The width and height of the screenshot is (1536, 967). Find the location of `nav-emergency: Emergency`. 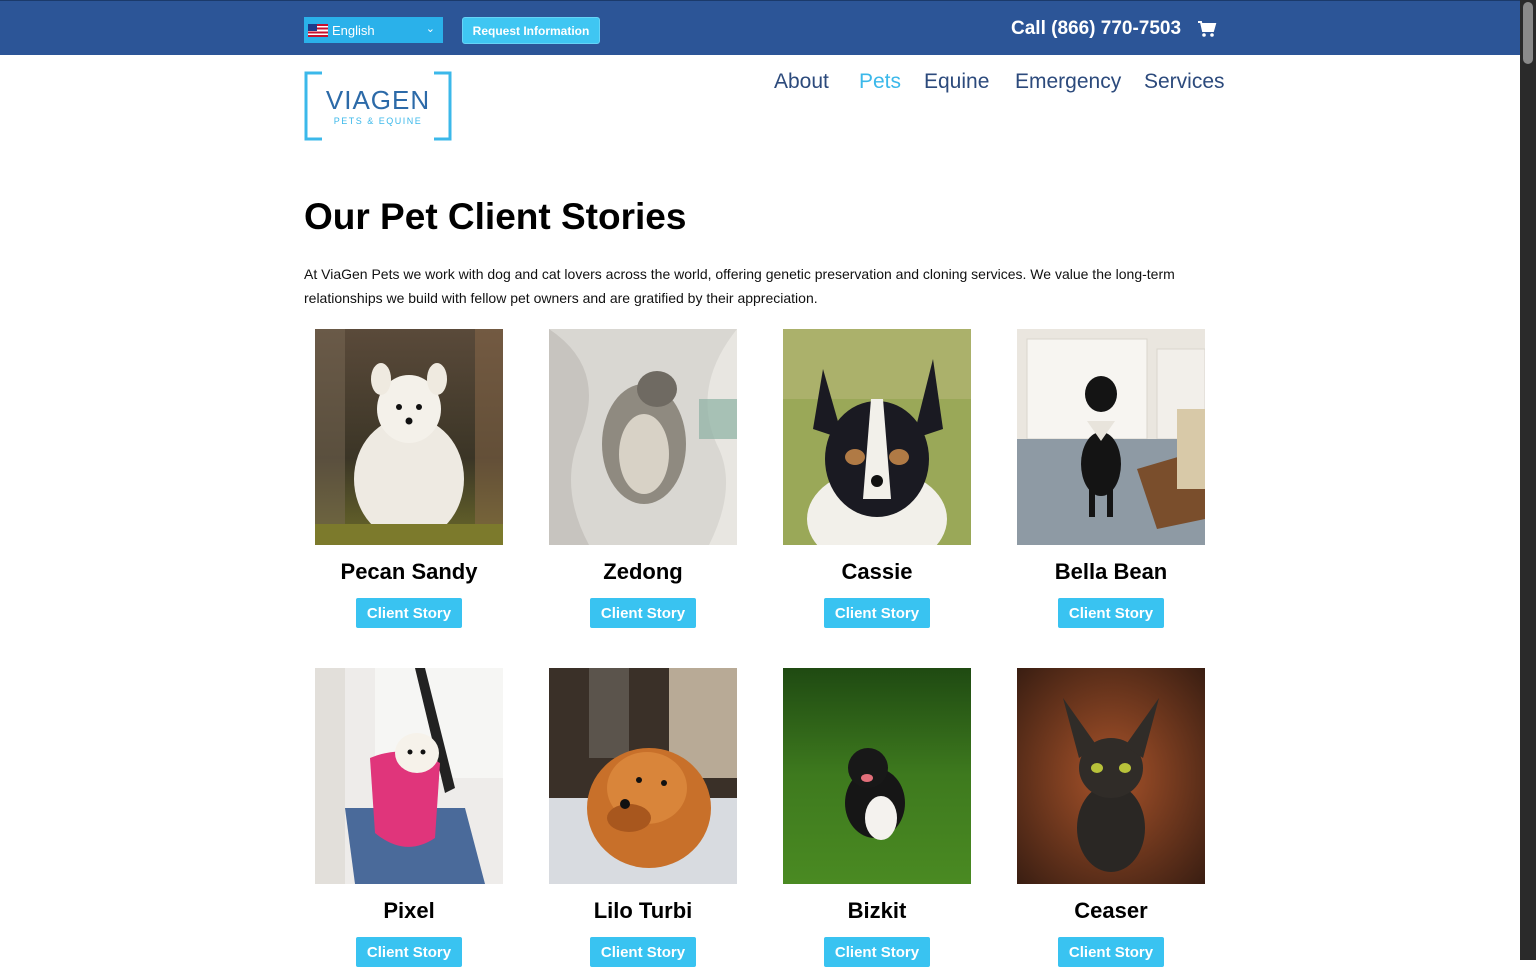

nav-emergency: Emergency is located at coordinates (1068, 82).